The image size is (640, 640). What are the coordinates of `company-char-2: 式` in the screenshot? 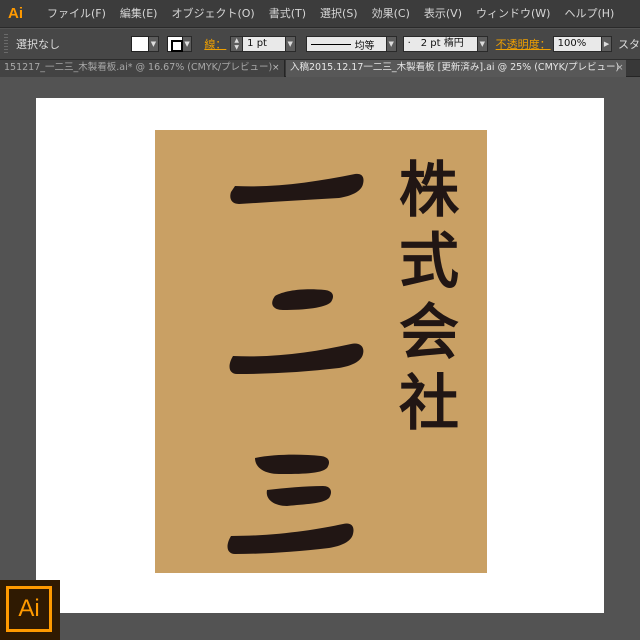 It's located at (429, 262).